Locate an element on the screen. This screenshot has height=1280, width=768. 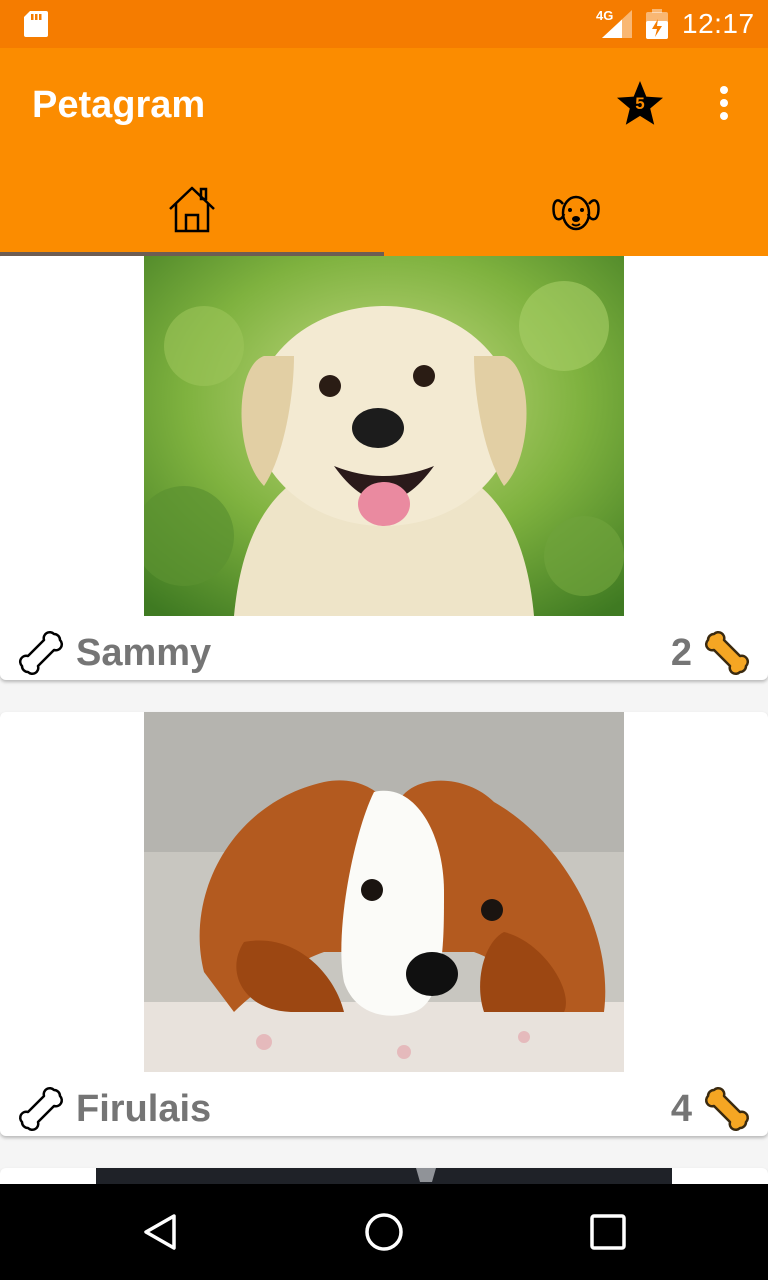
pet-name: Firulais is located at coordinates (144, 1109).